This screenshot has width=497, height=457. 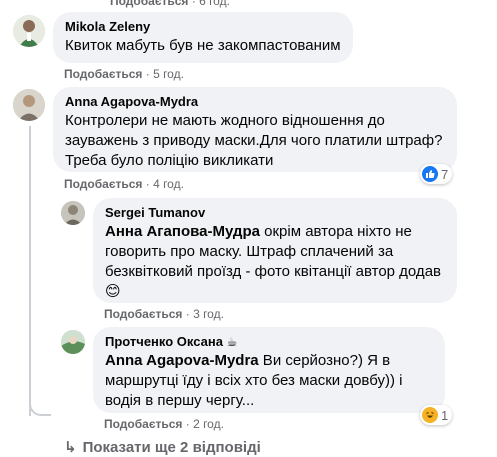 What do you see at coordinates (445, 174) in the screenshot?
I see `reaction-count: 7` at bounding box center [445, 174].